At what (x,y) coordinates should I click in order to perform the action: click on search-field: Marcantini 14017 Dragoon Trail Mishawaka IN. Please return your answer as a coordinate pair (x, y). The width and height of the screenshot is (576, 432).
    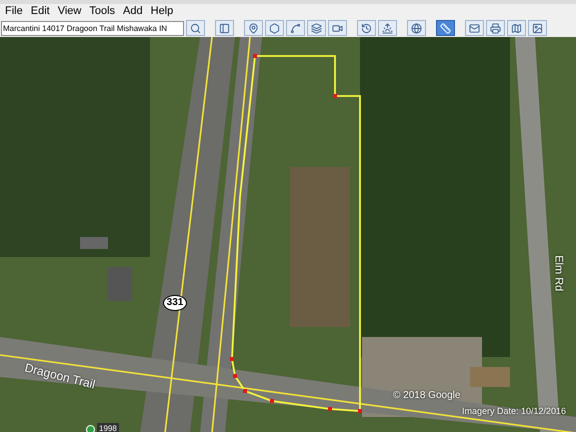
    Looking at the image, I should click on (92, 28).